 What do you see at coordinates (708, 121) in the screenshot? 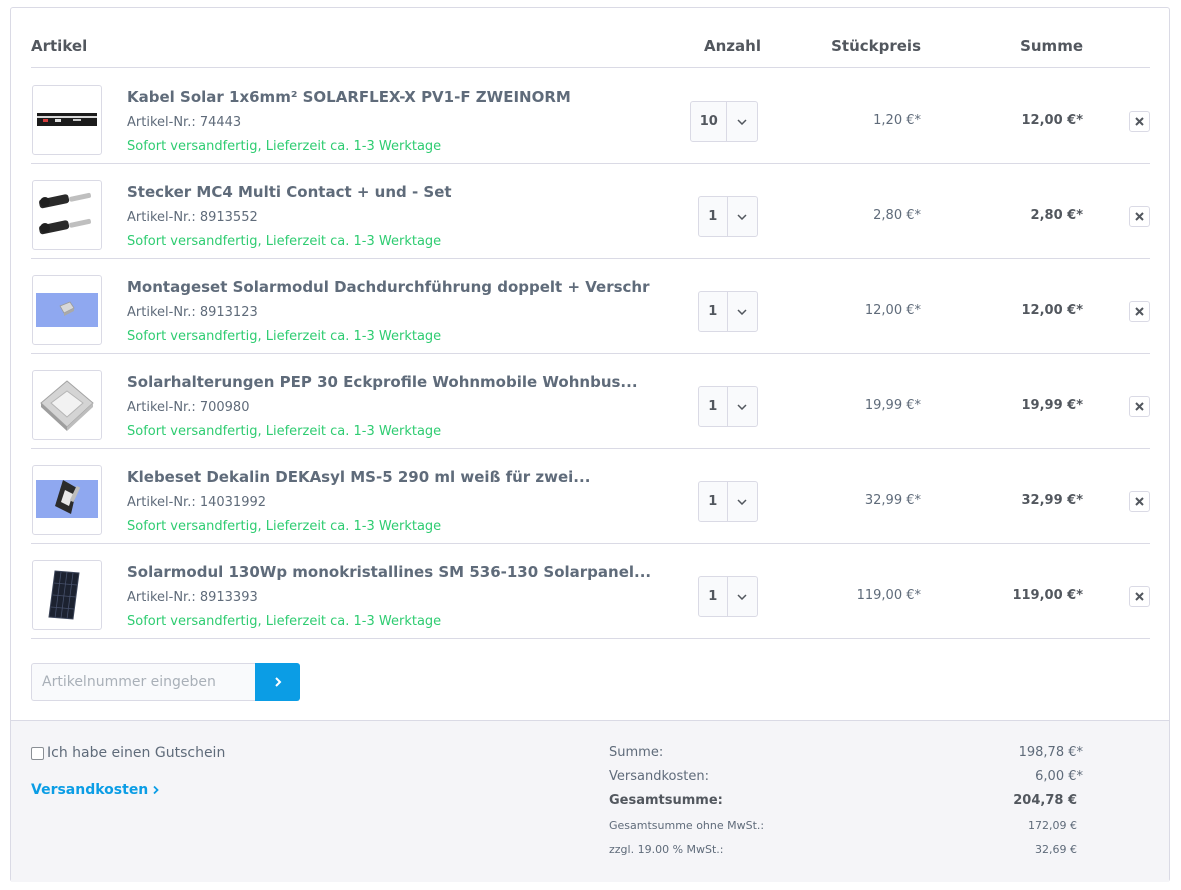
I see `quantity-value: 10` at bounding box center [708, 121].